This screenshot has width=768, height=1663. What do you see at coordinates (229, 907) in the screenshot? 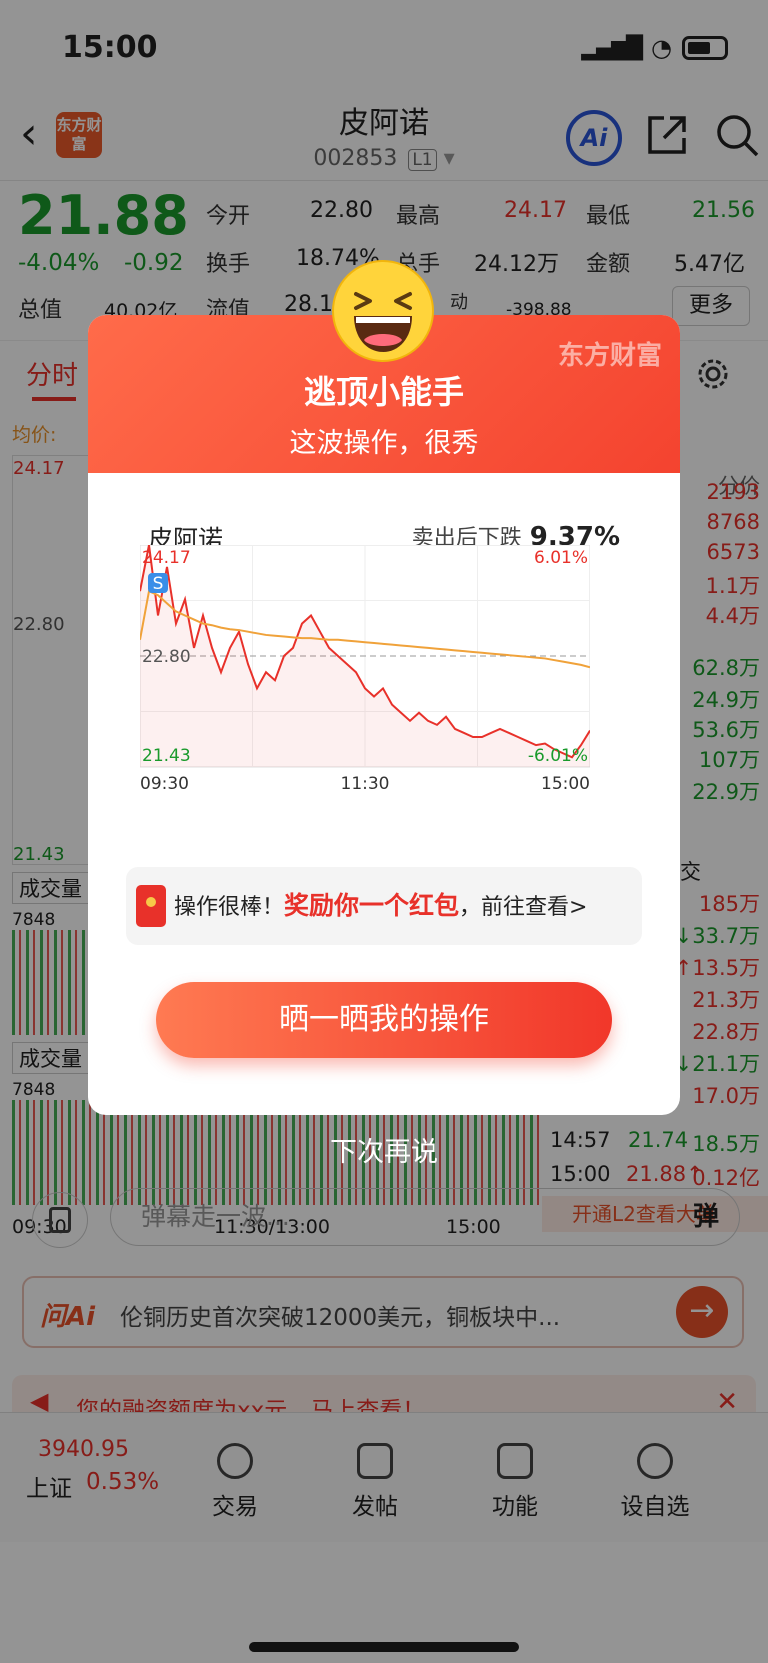
I see `reward-prefix: 操作很棒！` at bounding box center [229, 907].